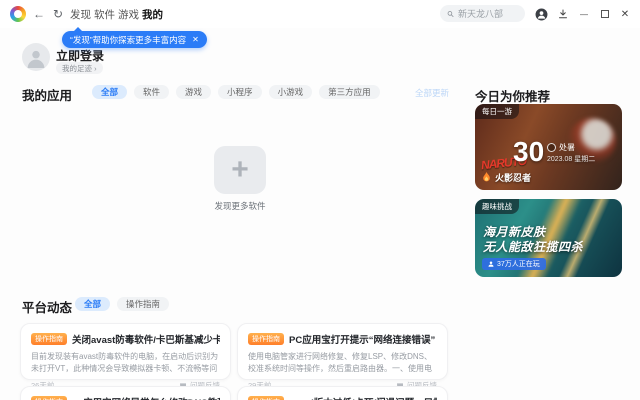 The height and width of the screenshot is (400, 640). Describe the element at coordinates (513, 97) in the screenshot. I see `recommend-title: 今日为你推荐` at that location.